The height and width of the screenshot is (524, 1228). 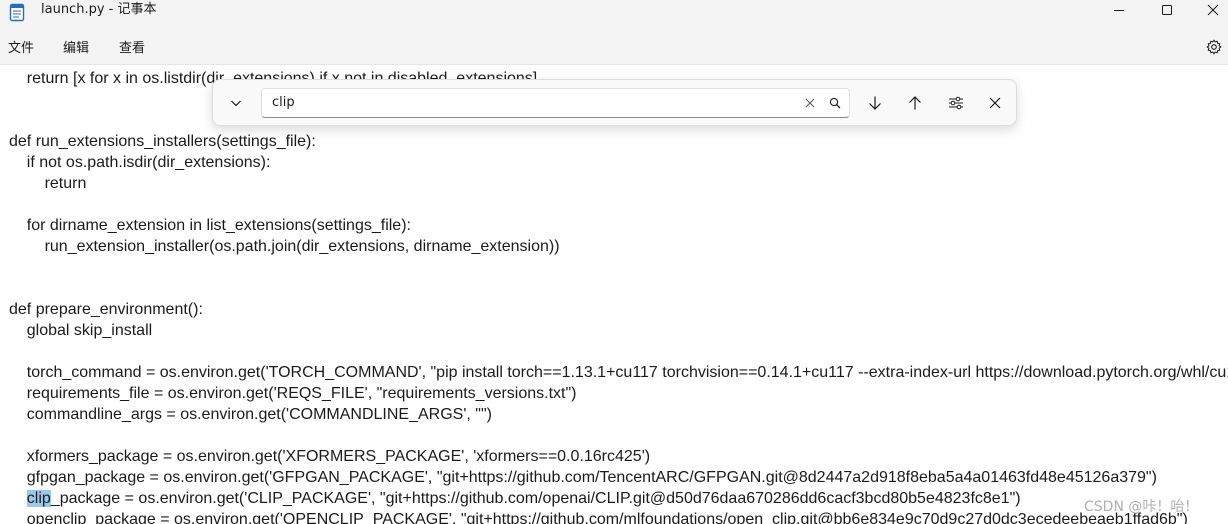 I want to click on maximize-button, so click(x=1167, y=10).